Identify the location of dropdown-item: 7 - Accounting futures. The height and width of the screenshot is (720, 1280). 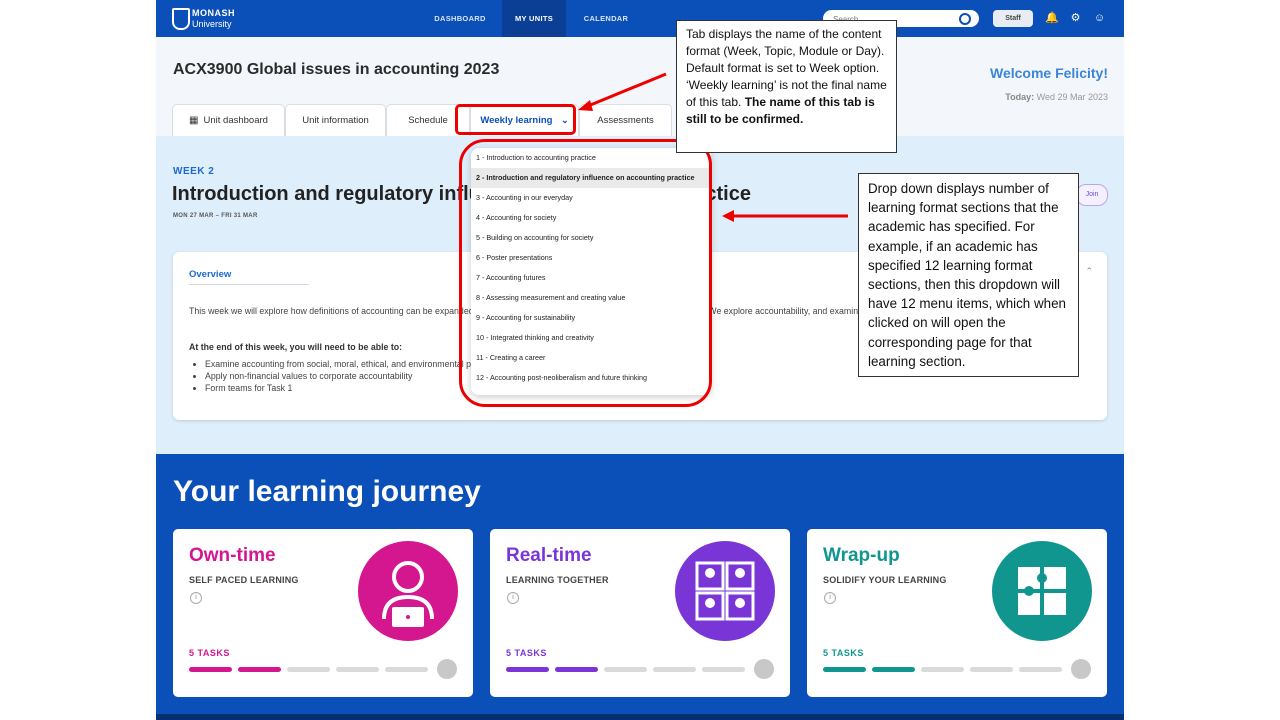
(591, 278).